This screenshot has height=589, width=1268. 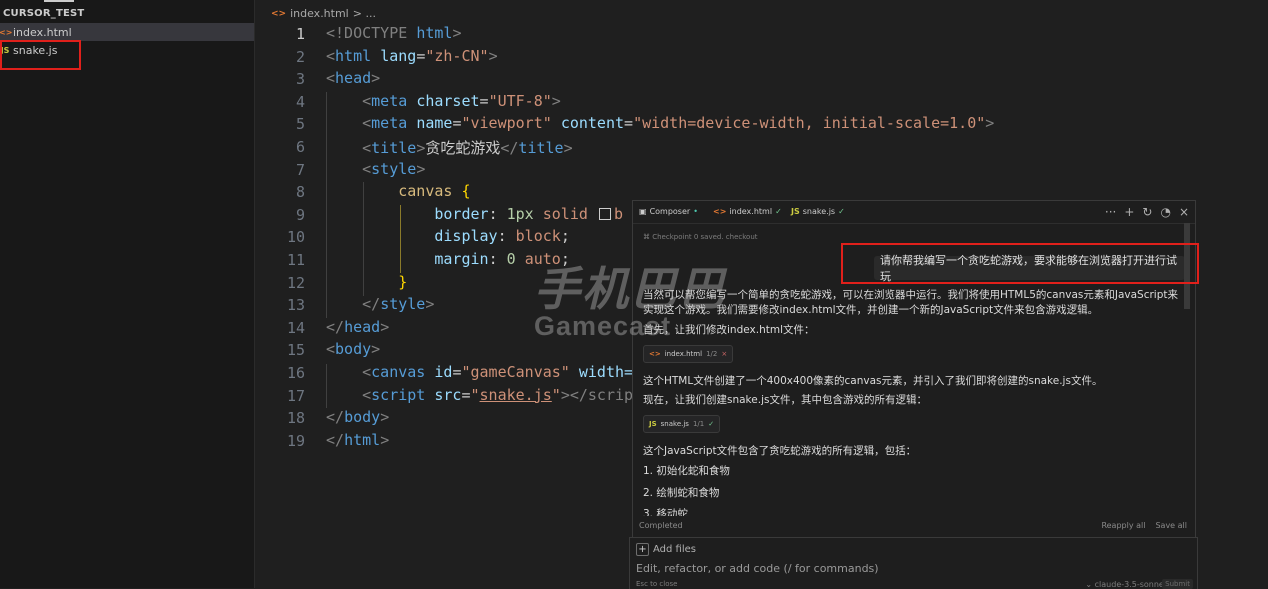 What do you see at coordinates (520, 213) in the screenshot?
I see `code-token: 1px` at bounding box center [520, 213].